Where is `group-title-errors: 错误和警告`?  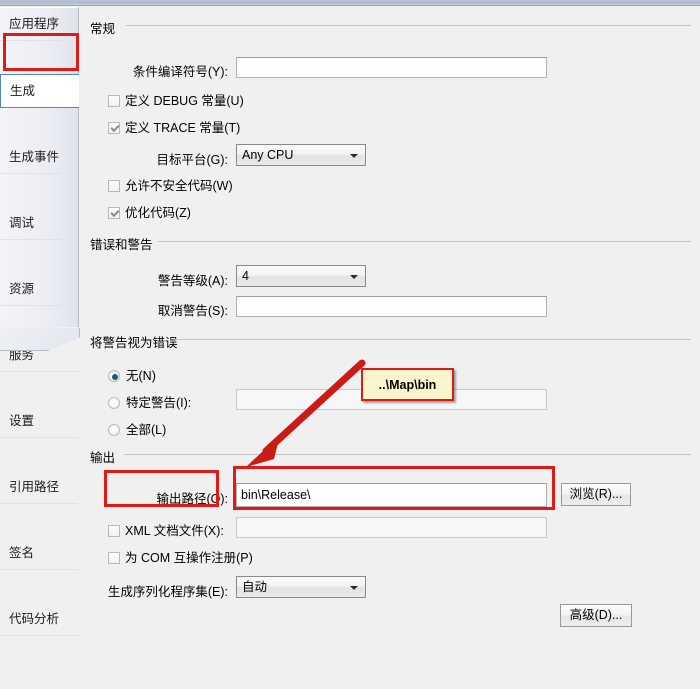 group-title-errors: 错误和警告 is located at coordinates (121, 245).